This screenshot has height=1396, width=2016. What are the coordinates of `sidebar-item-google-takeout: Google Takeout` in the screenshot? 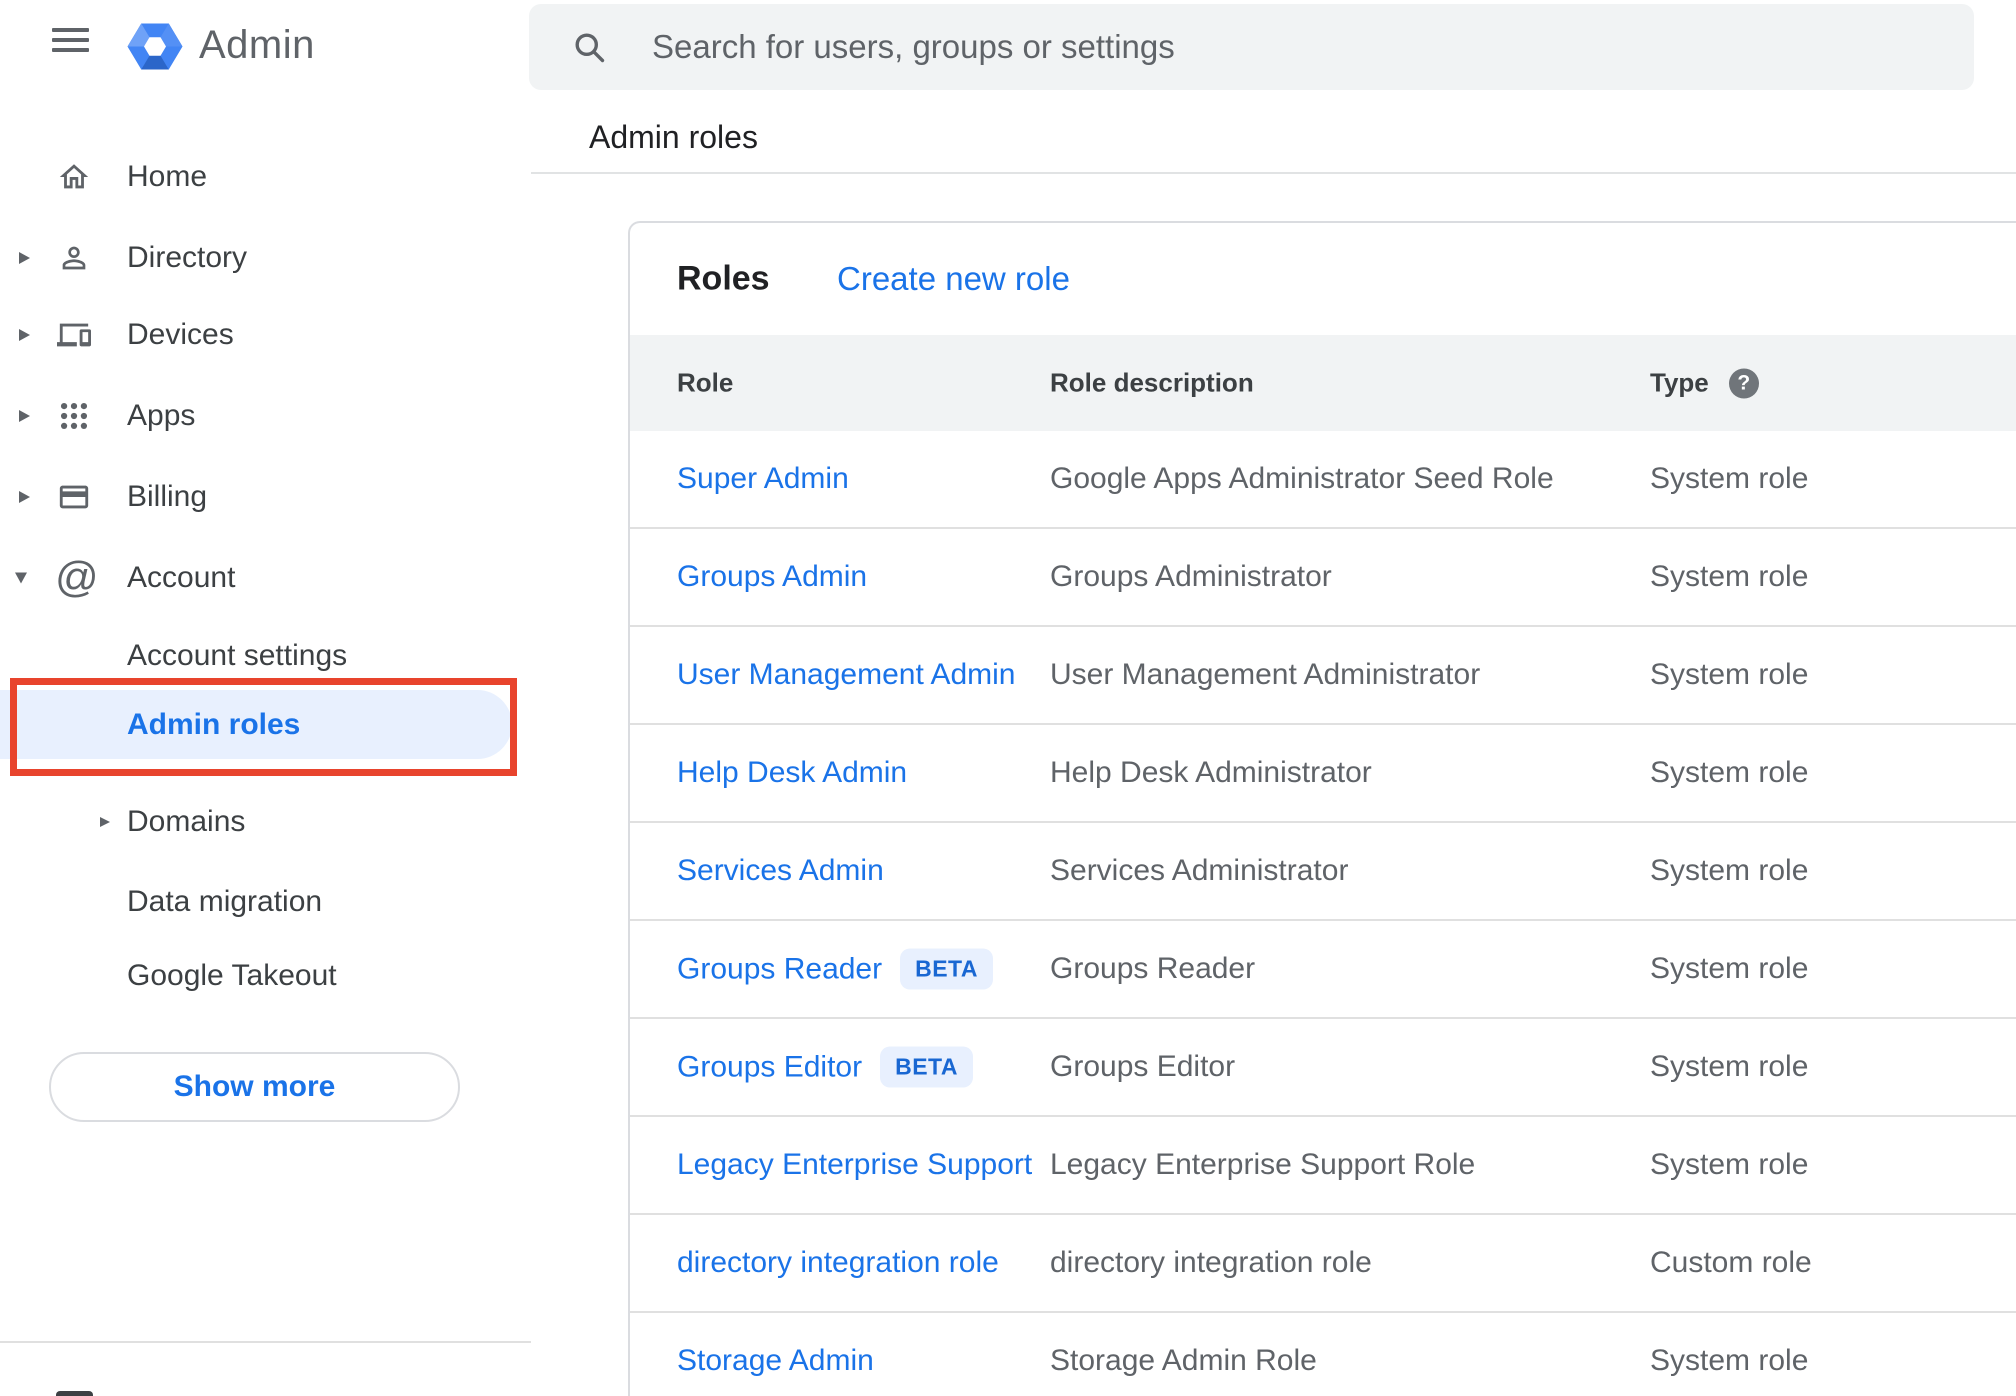 It's located at (265, 976).